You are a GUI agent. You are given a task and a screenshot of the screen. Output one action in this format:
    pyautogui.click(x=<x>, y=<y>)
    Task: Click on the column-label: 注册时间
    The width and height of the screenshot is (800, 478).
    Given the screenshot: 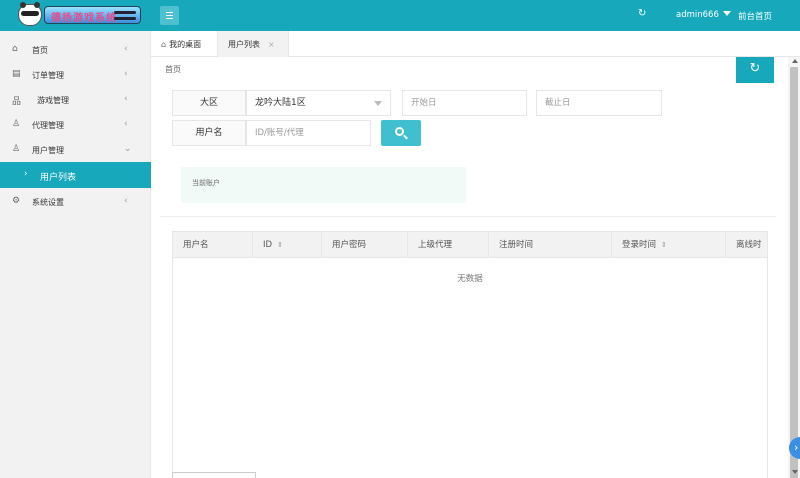 What is the action you would take?
    pyautogui.click(x=516, y=245)
    